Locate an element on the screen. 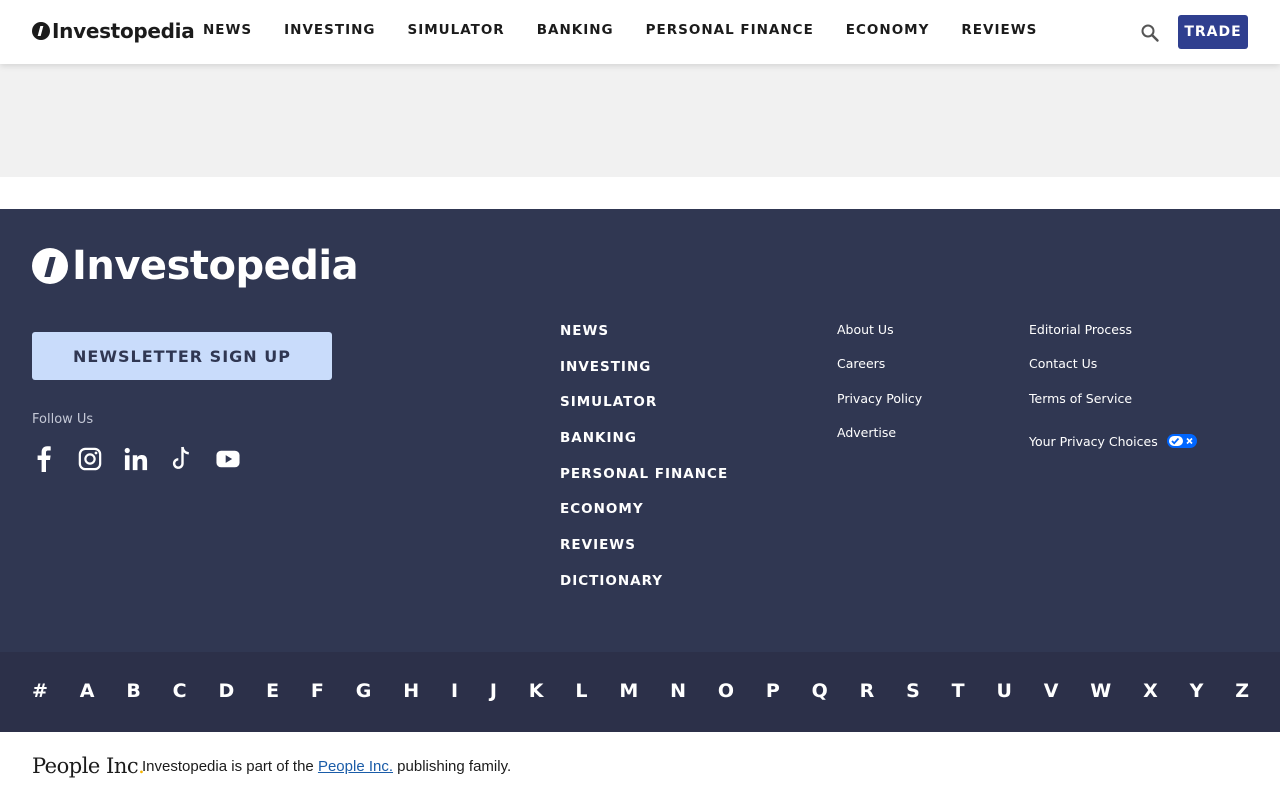 This screenshot has width=1280, height=800. footer-logo-mark-icon is located at coordinates (50, 266).